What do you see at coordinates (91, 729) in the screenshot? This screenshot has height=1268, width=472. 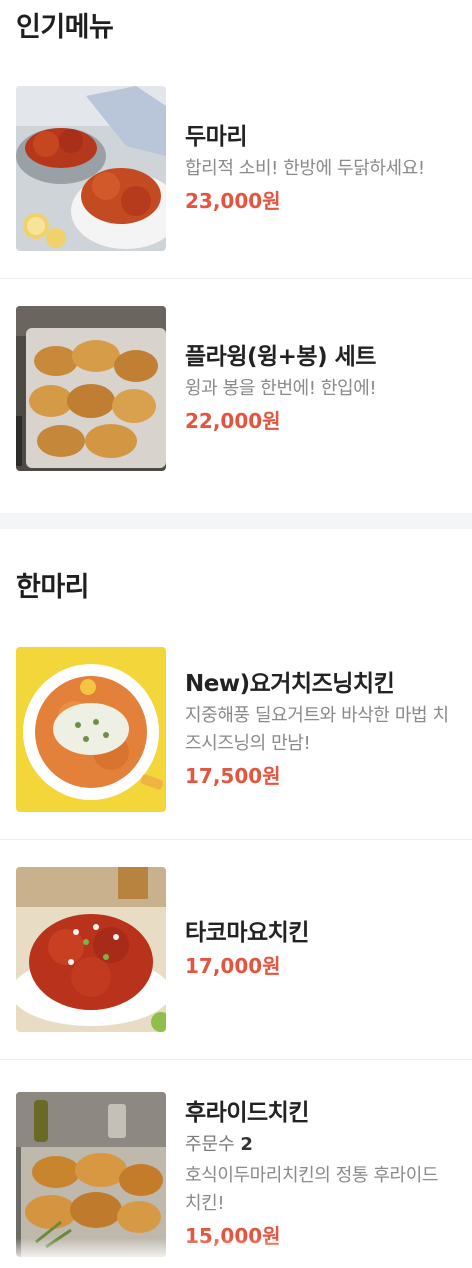 I see `yogurt-chicken-icon` at bounding box center [91, 729].